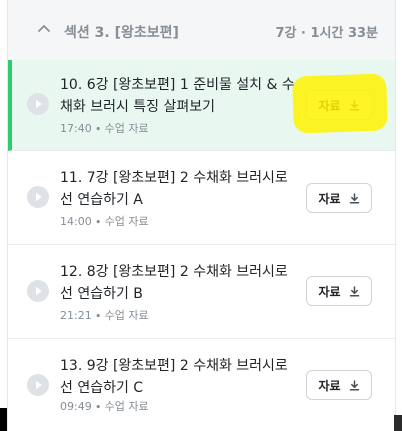  I want to click on lesson-meta: 17:40 ∙ 수업 자료, so click(104, 128).